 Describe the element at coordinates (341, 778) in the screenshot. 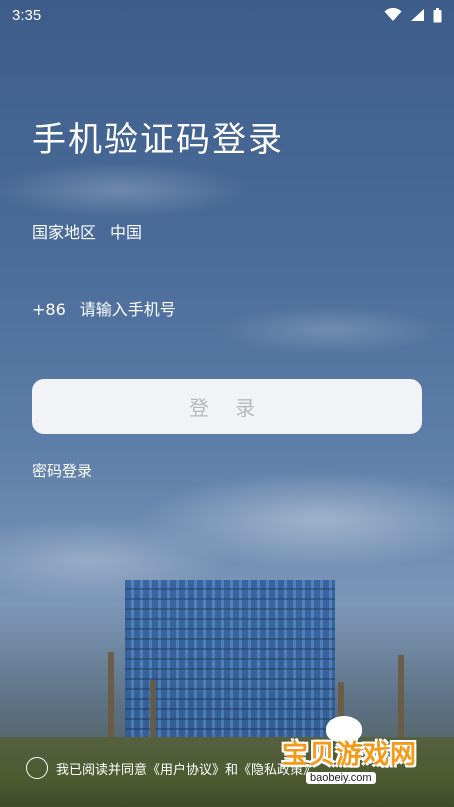

I see `watermark-url: baobeiy.com` at that location.